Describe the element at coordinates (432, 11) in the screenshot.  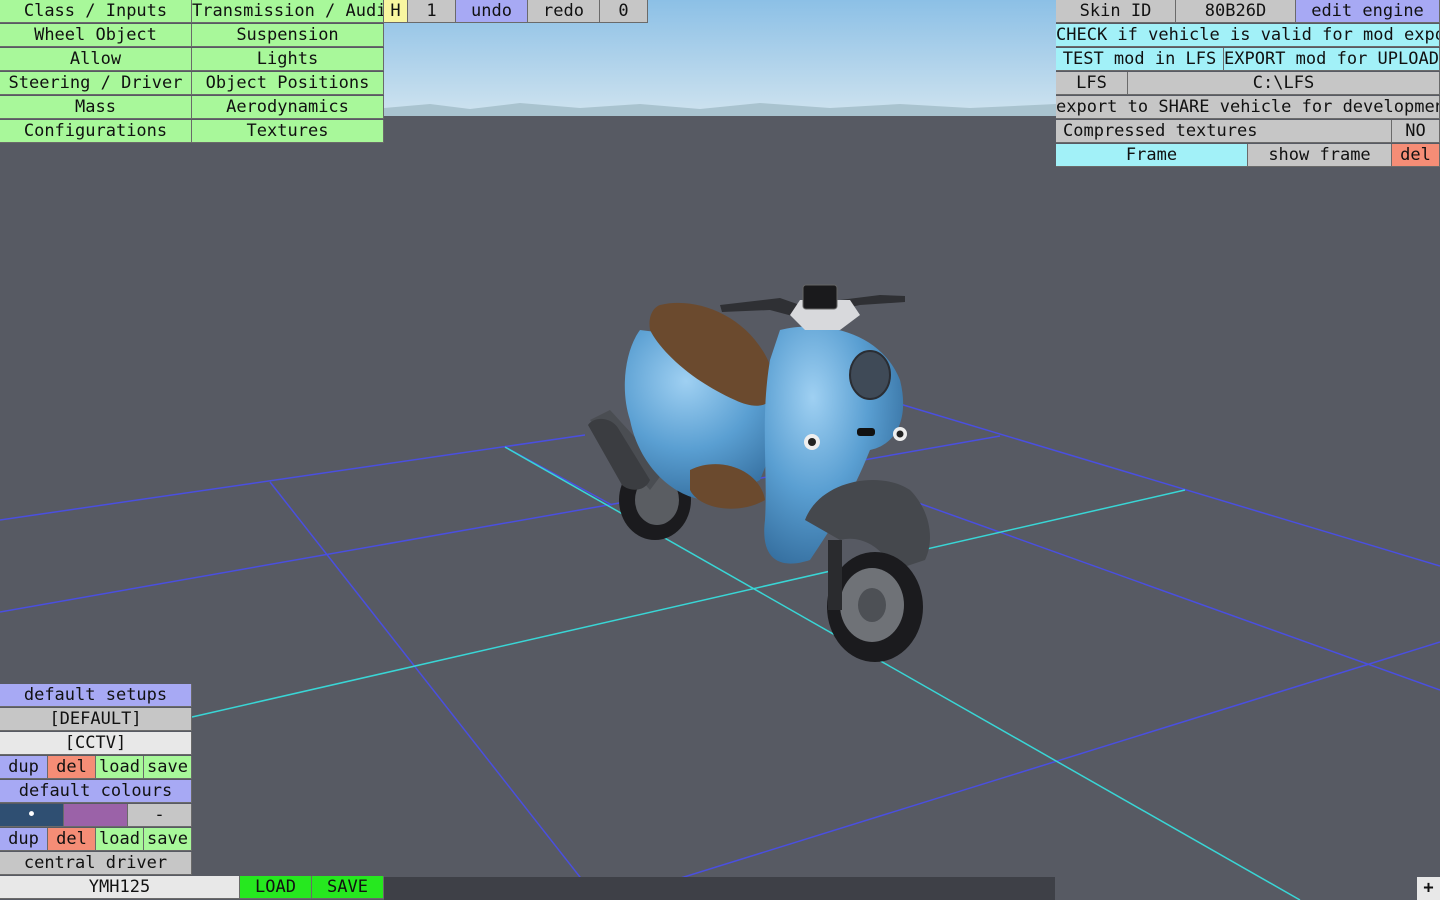
I see `view-number-button: 1` at that location.